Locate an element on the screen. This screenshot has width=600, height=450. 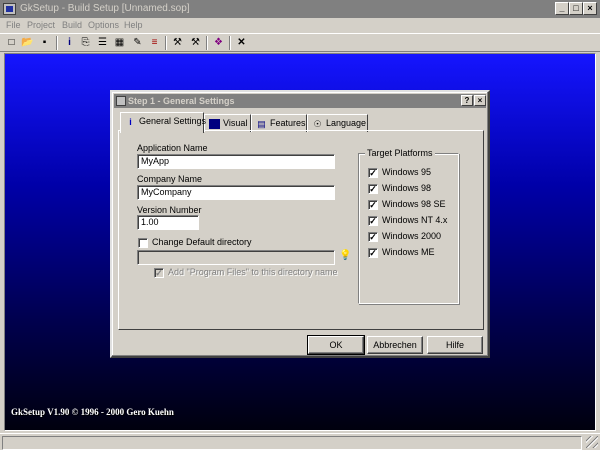
maximize-button: □ is located at coordinates (576, 8).